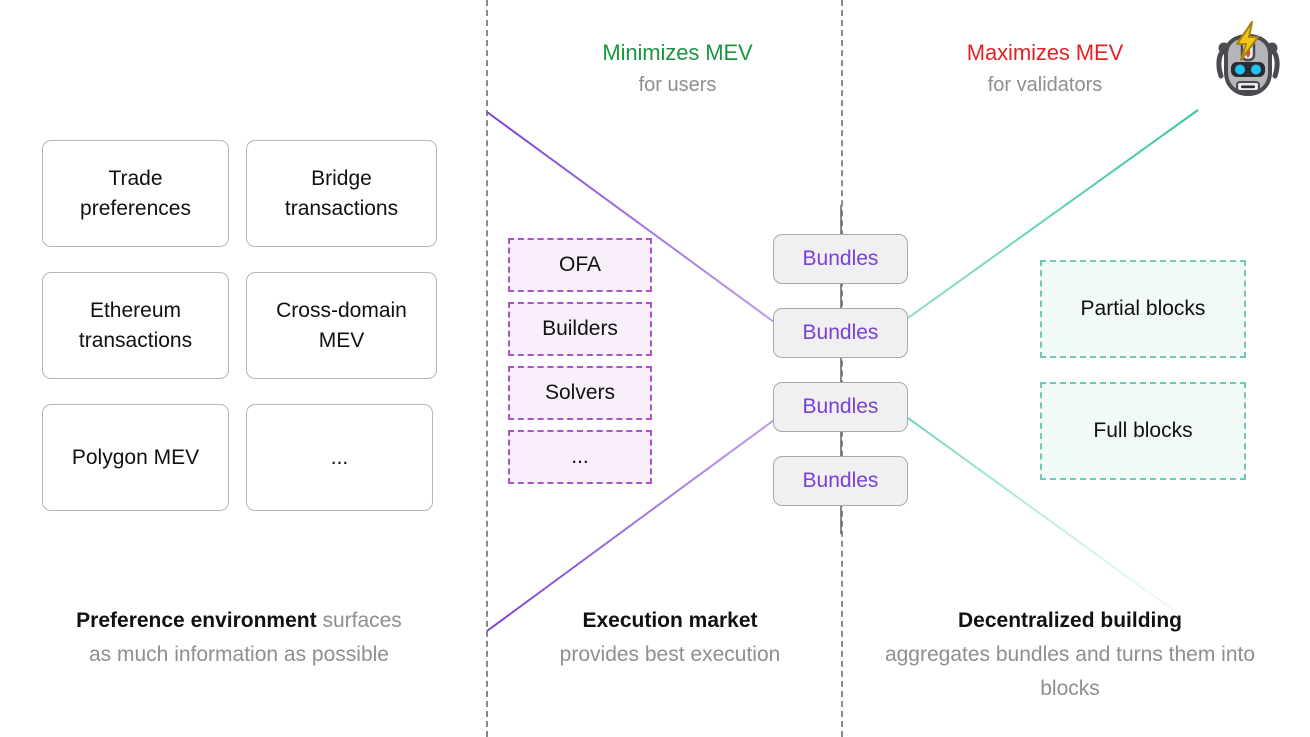 The image size is (1310, 737). I want to click on header-subtitle-for-validators: for validators, so click(1045, 85).